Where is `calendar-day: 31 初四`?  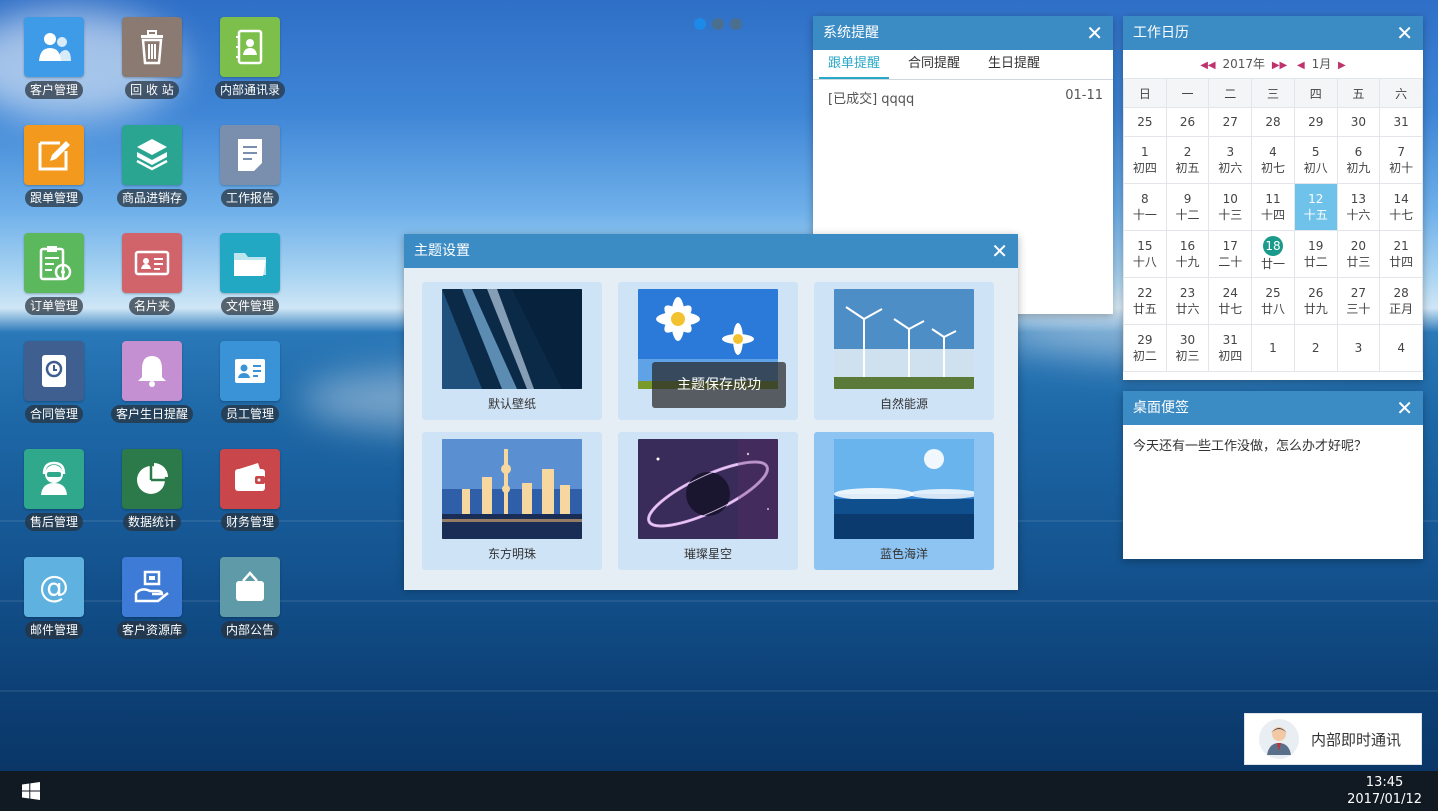 calendar-day: 31 初四 is located at coordinates (1230, 348).